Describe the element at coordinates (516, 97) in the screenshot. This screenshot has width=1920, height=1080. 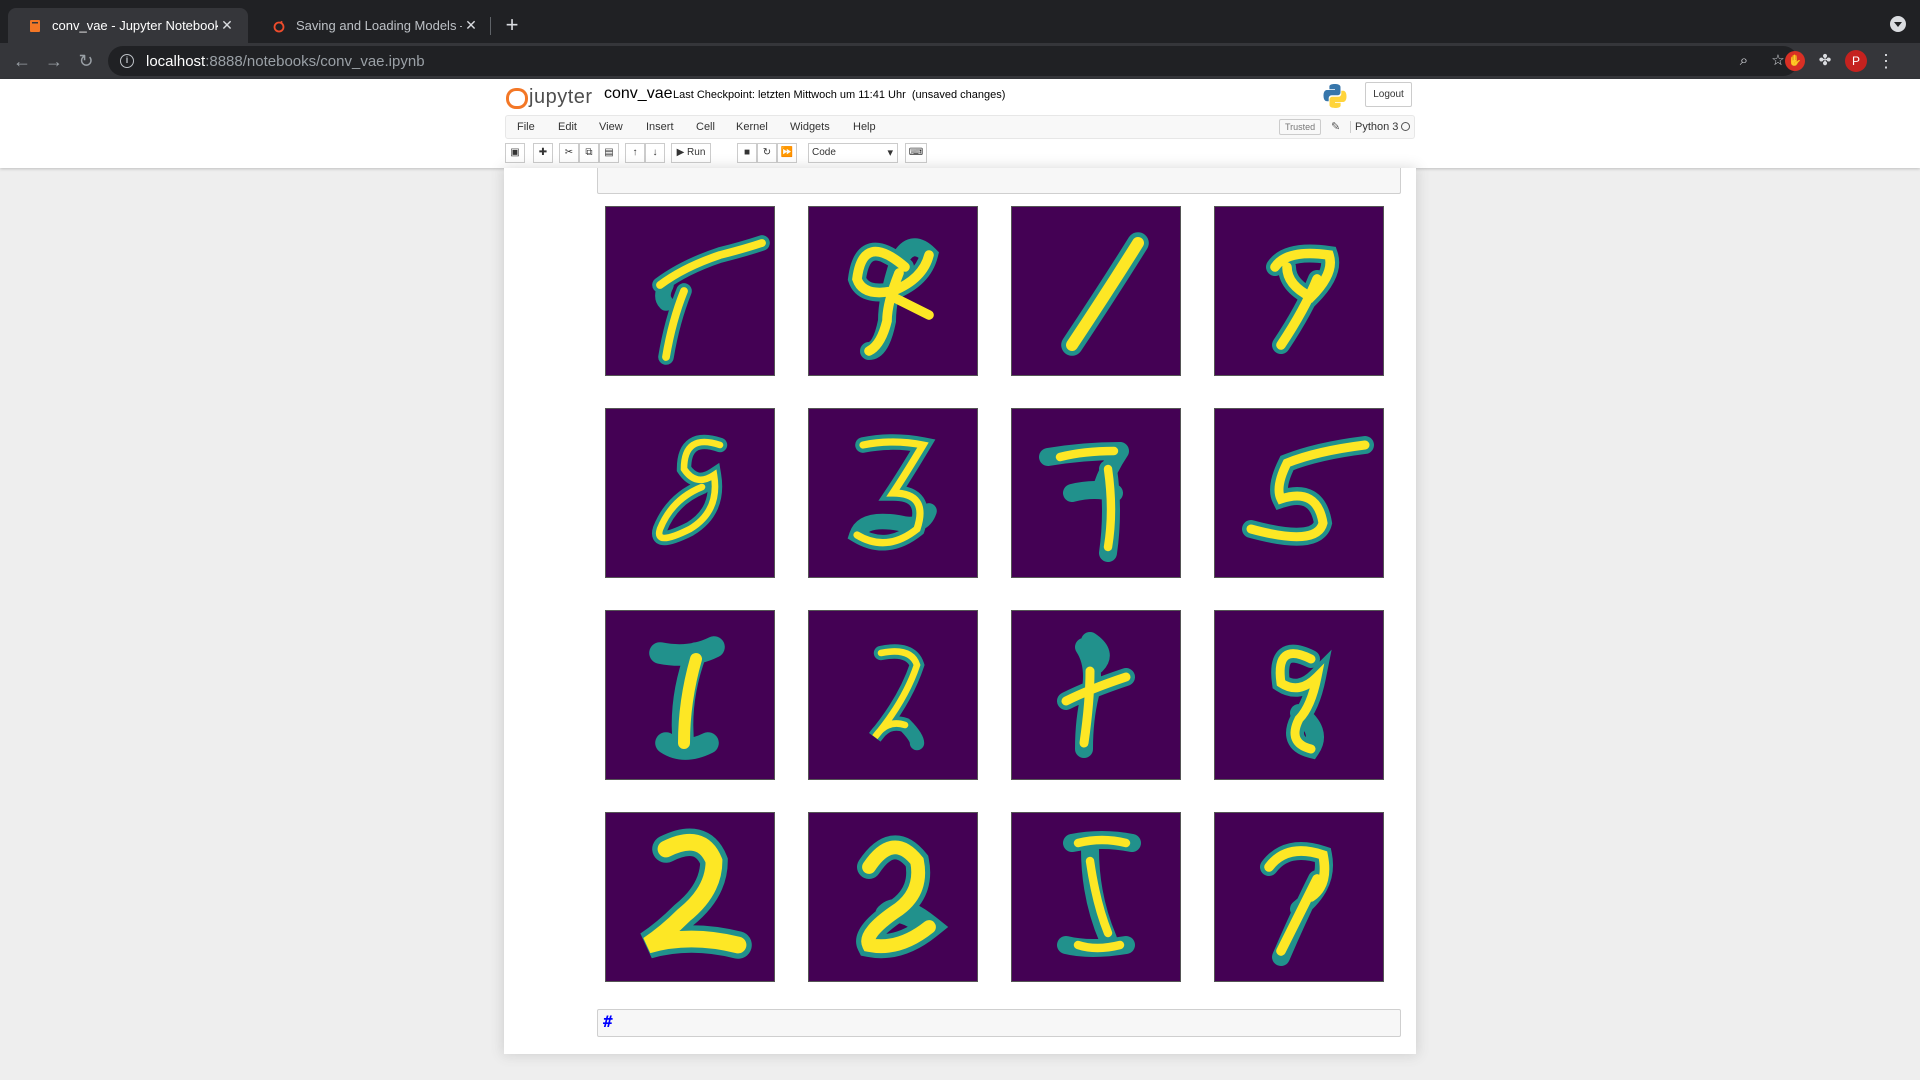
I see `jupyter-logo-icon` at that location.